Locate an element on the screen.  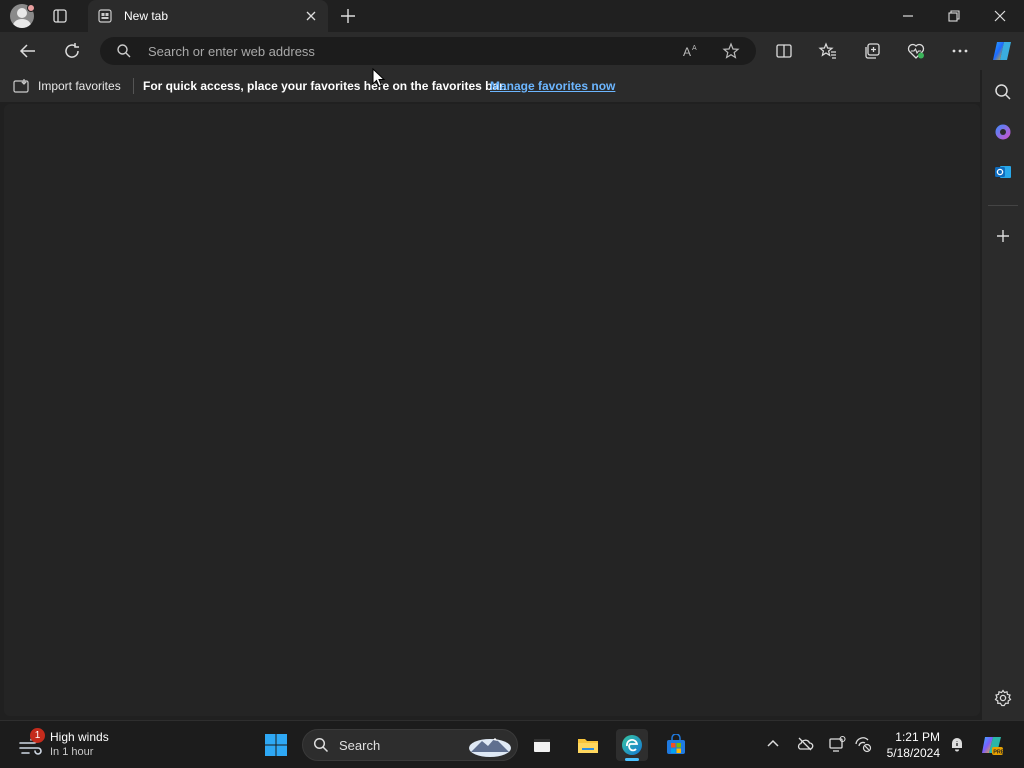
chevron-up-icon is located at coordinates (773, 744).